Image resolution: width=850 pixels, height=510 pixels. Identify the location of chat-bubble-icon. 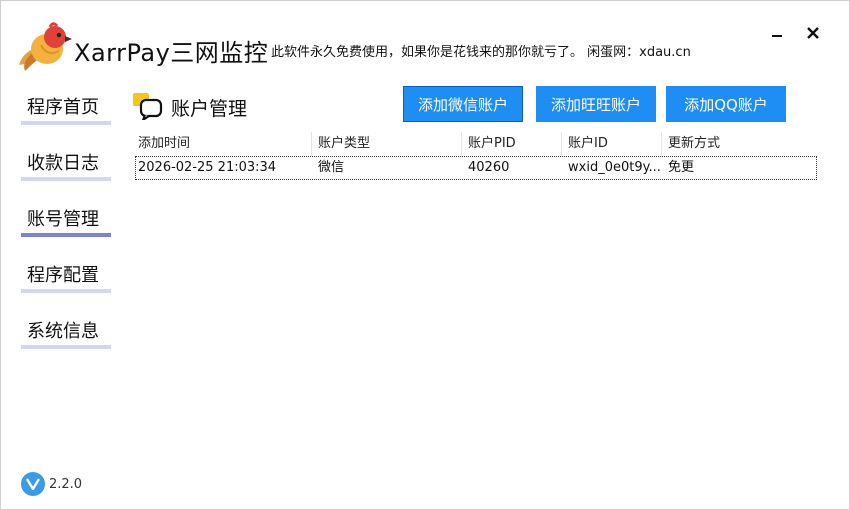
(148, 106).